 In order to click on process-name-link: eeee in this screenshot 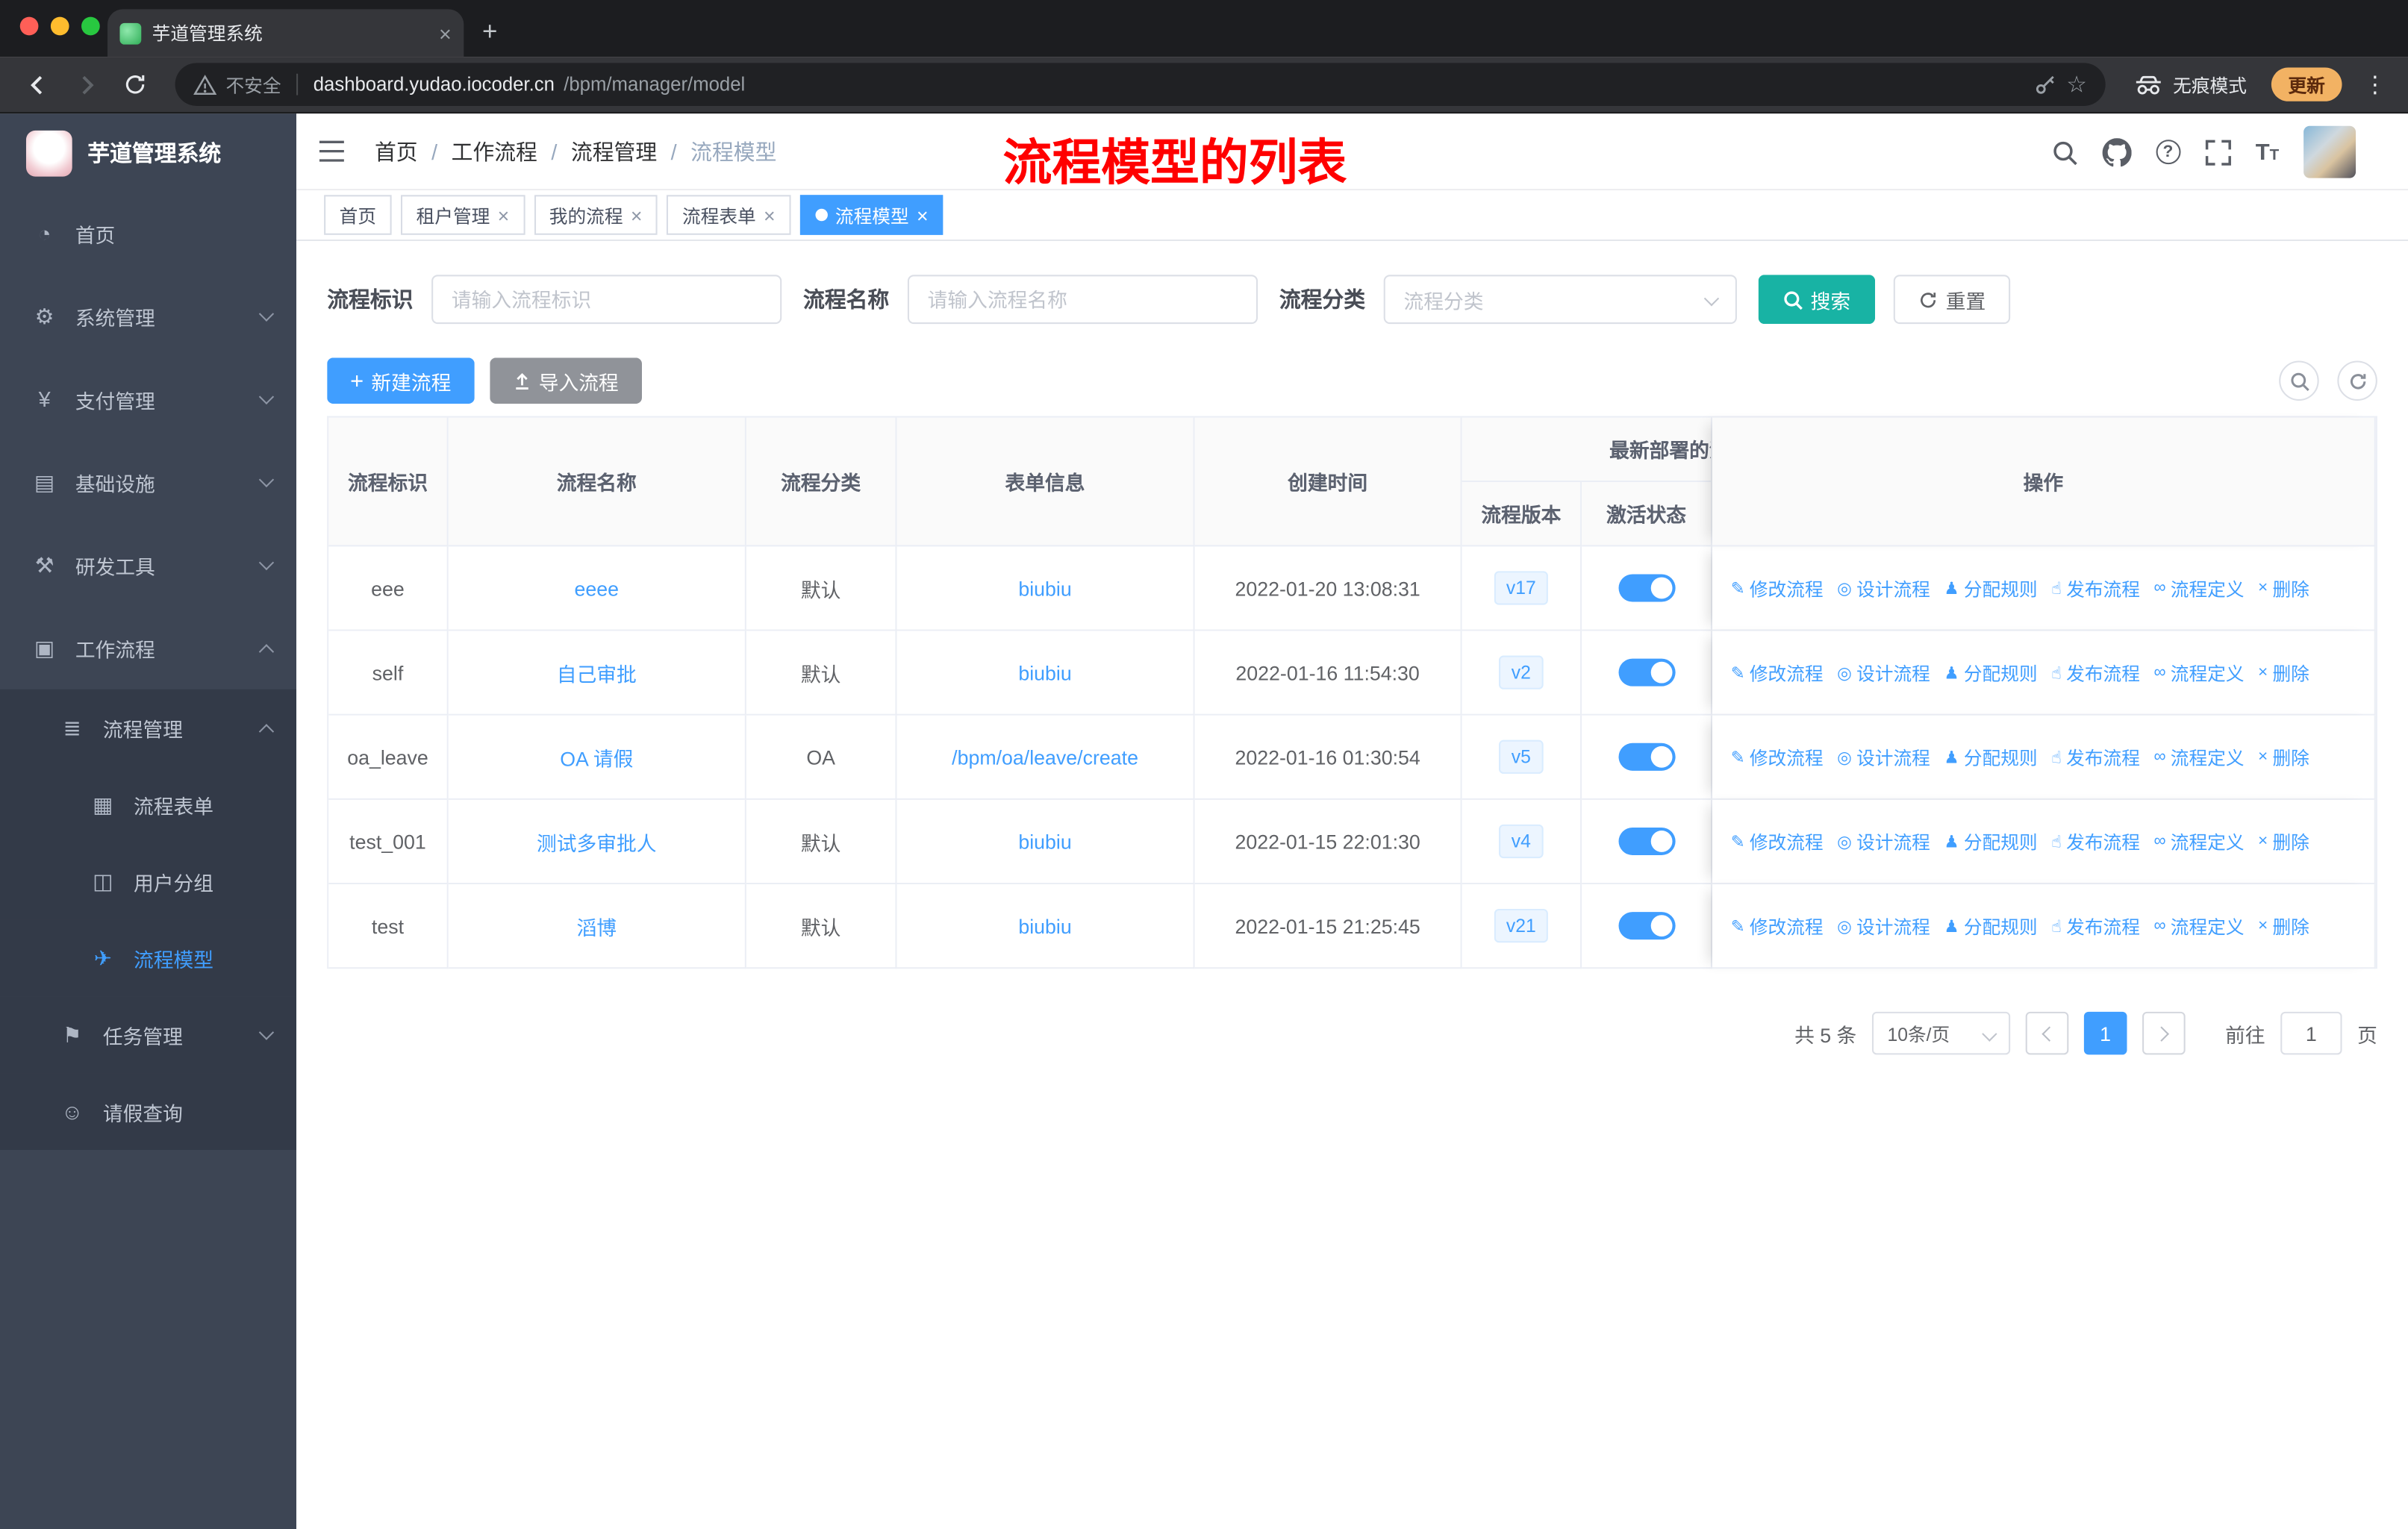, I will do `click(597, 588)`.